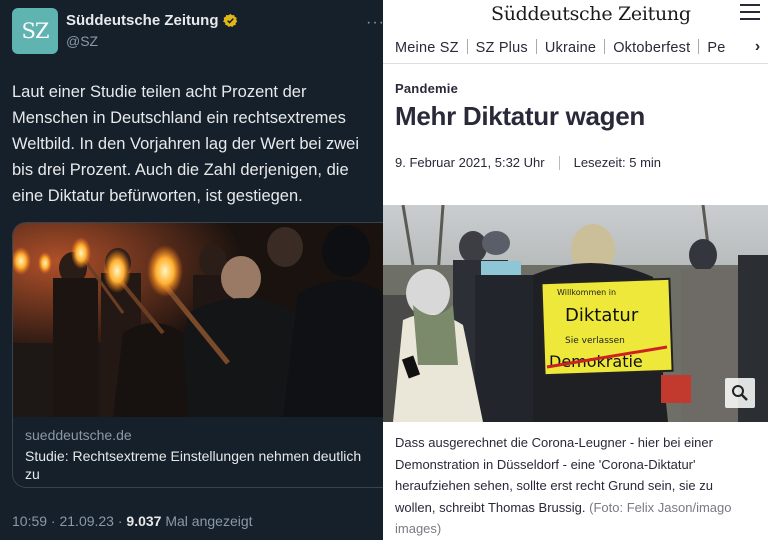  I want to click on section-nav: Meine SZ SZ Plus Ukraine Oktoberfest Pe ›, so click(575, 49).